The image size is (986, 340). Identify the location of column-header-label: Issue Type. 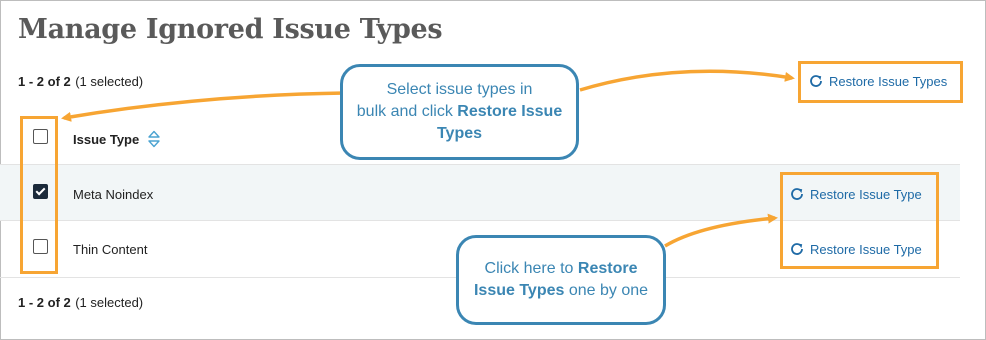
(106, 139).